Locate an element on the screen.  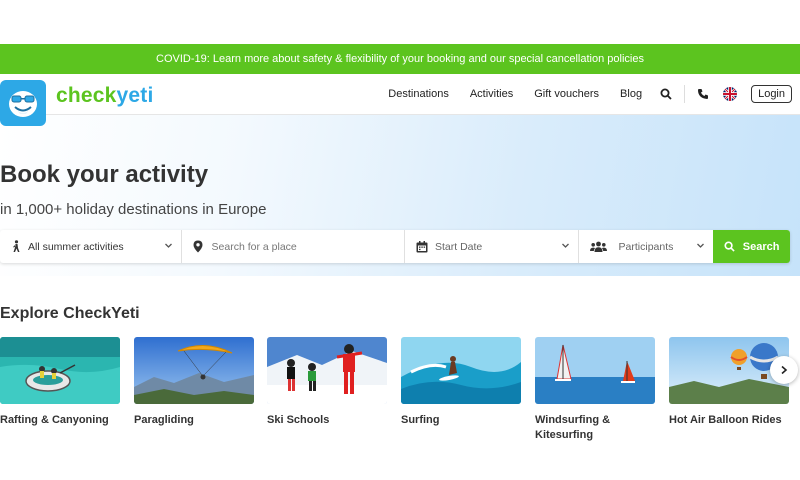
rafting-image is located at coordinates (60, 370).